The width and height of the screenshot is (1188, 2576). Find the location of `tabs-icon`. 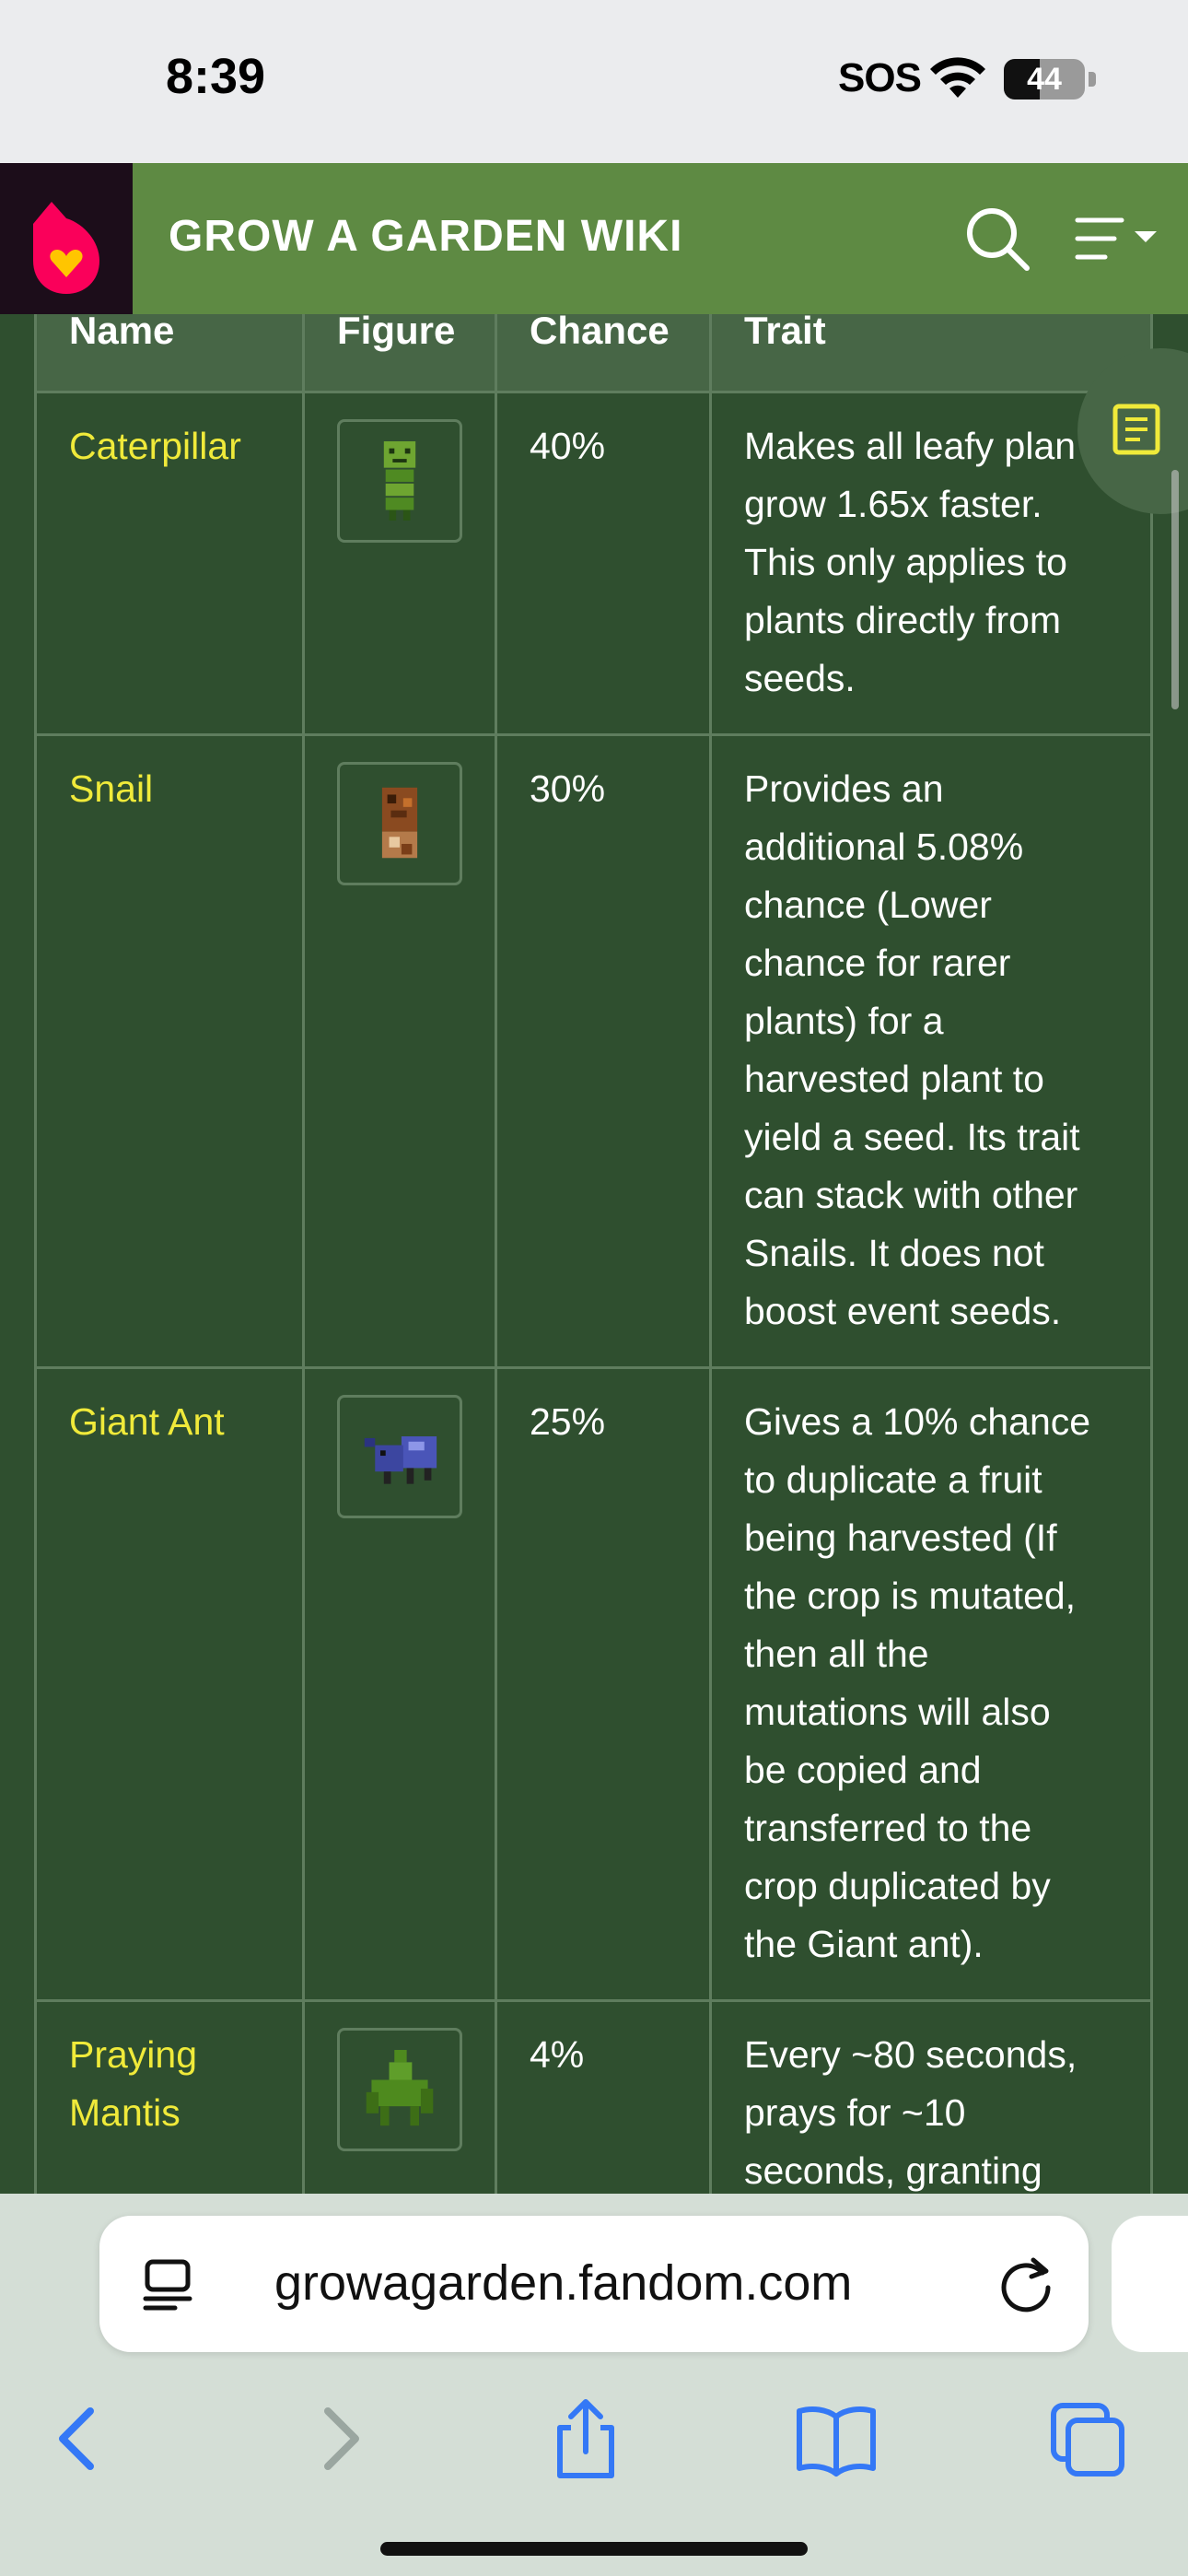

tabs-icon is located at coordinates (1086, 2438).